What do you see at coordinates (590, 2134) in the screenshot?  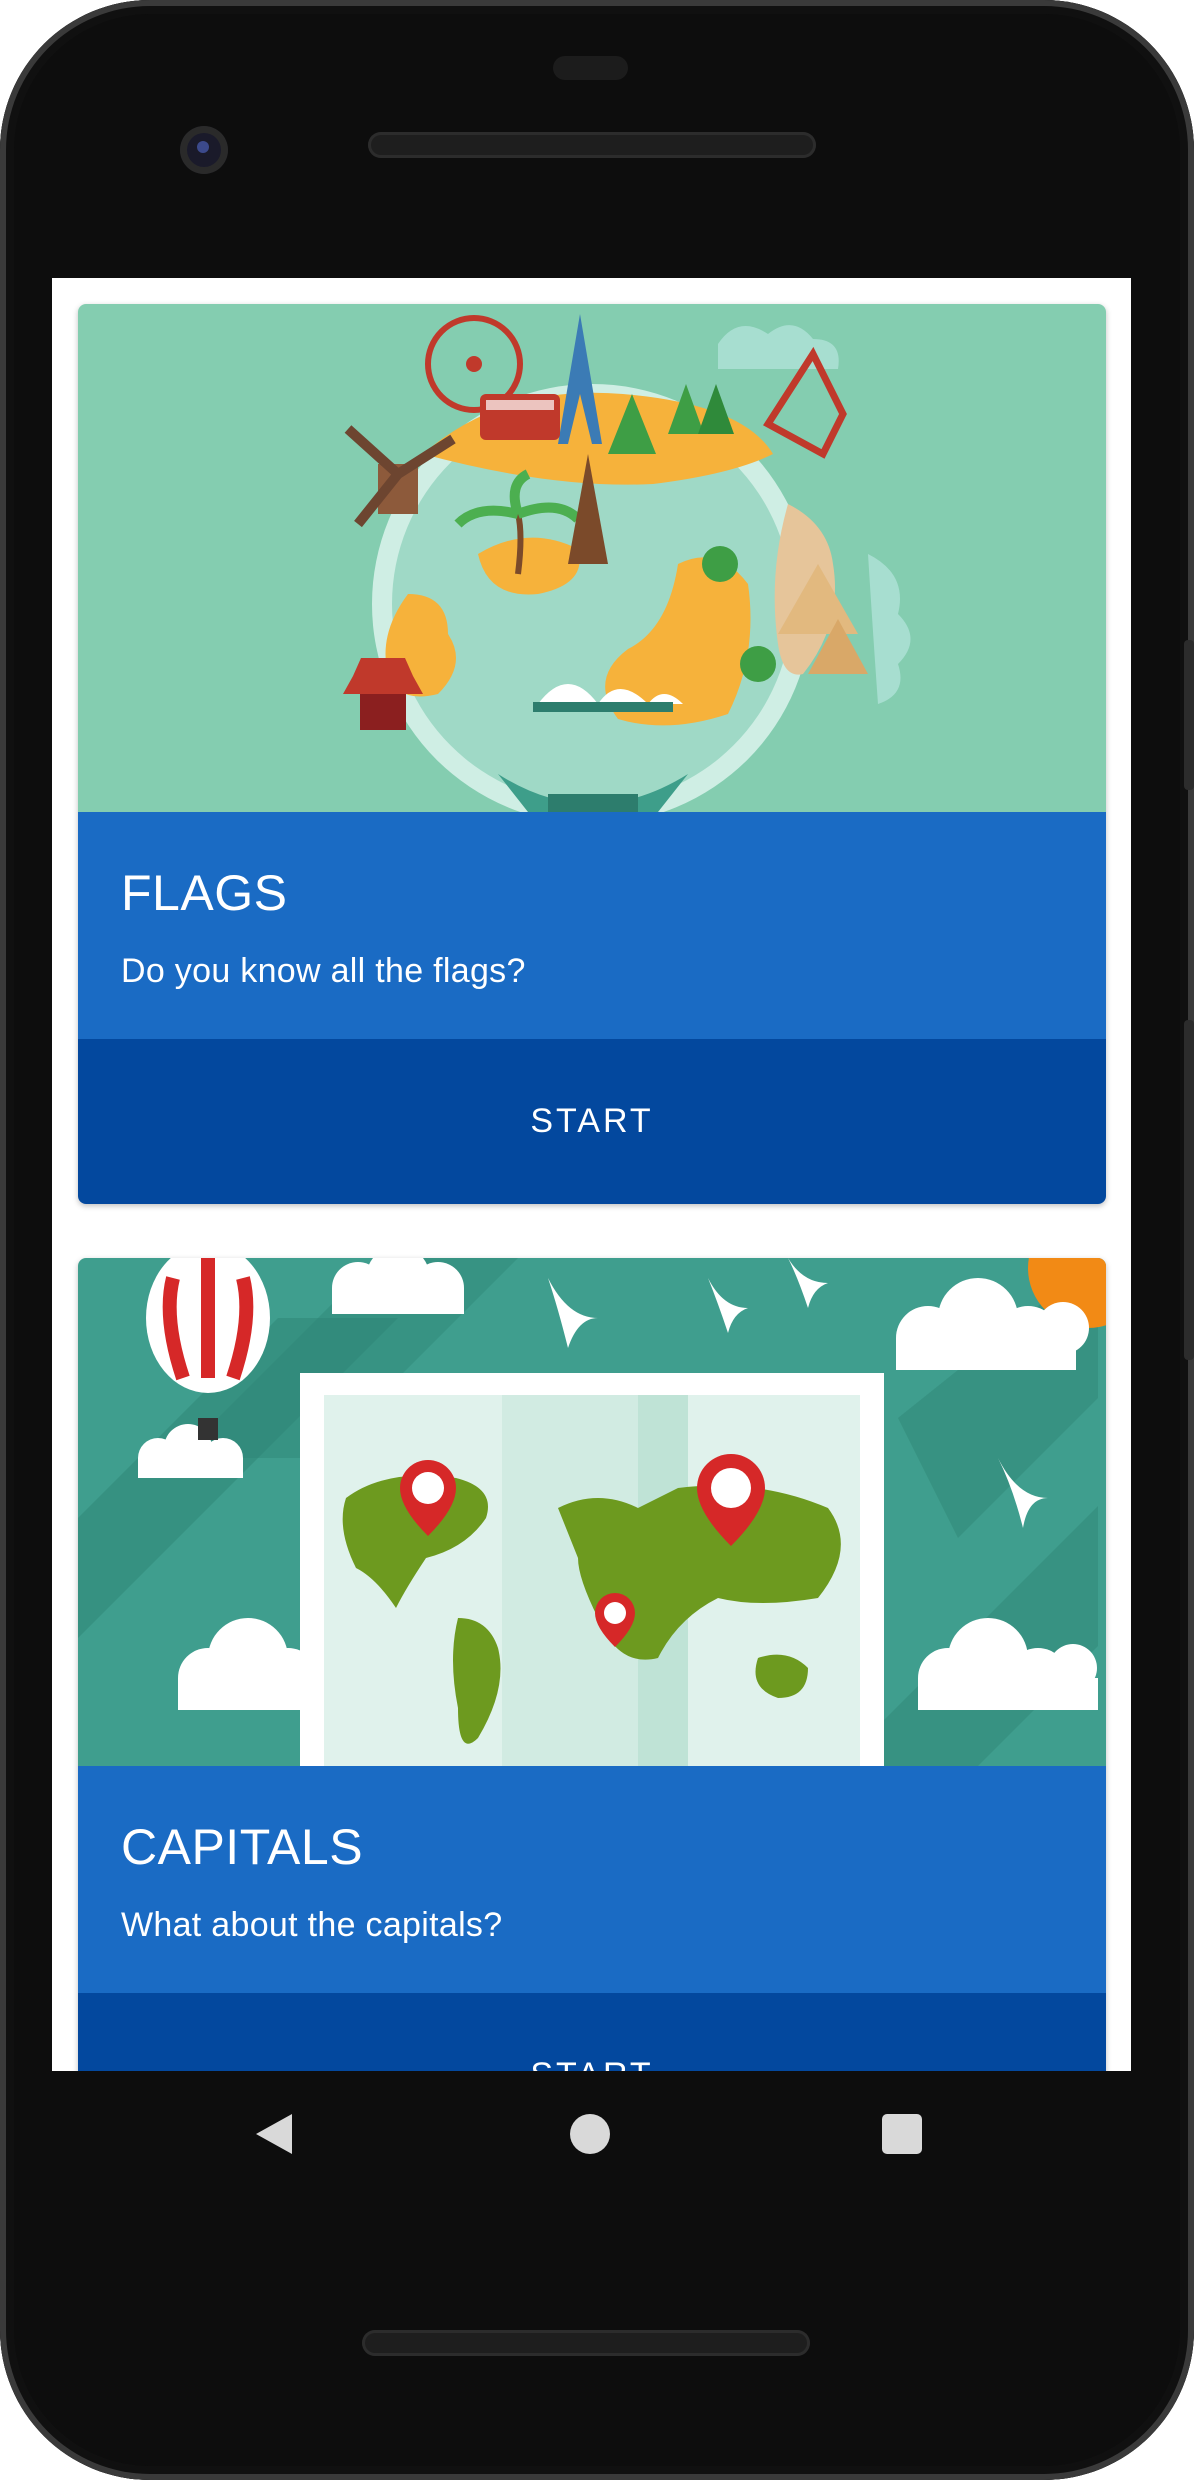 I see `home-icon` at bounding box center [590, 2134].